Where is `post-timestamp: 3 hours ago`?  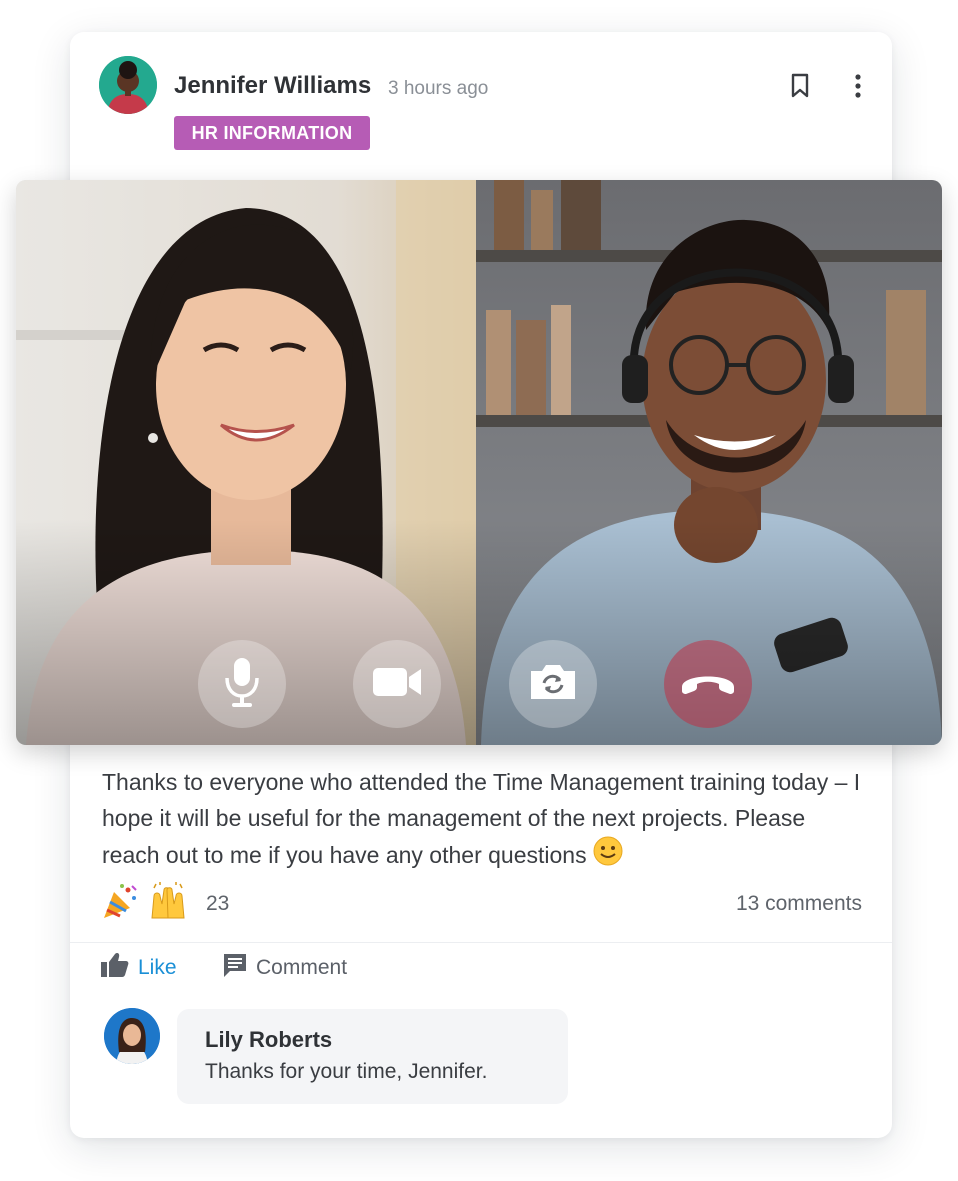
post-timestamp: 3 hours ago is located at coordinates (438, 88).